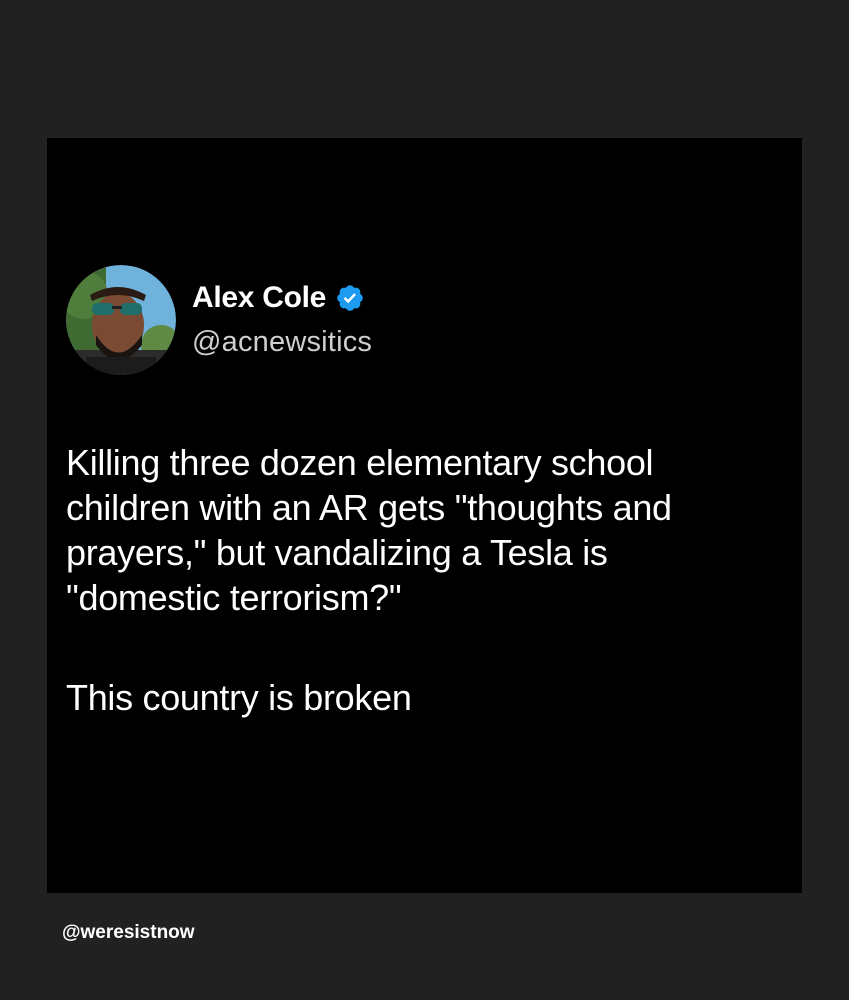 The height and width of the screenshot is (1000, 849). I want to click on author-handle: @acnewsitics, so click(282, 342).